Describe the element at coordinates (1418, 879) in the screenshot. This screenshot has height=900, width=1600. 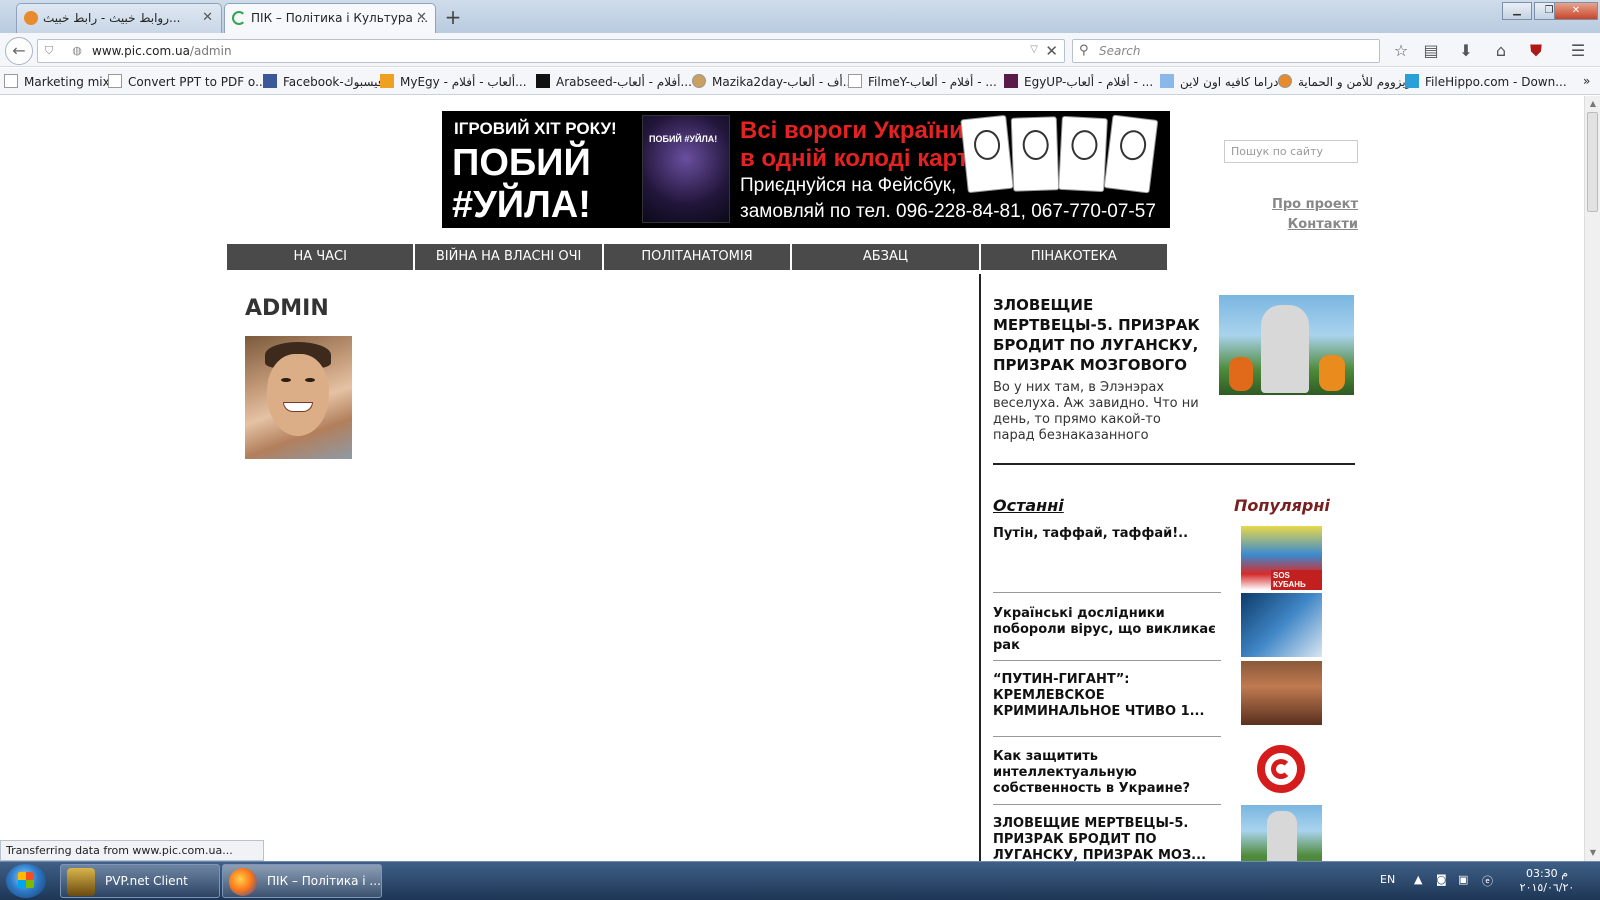
I see `tray-expand-icon: ▲` at that location.